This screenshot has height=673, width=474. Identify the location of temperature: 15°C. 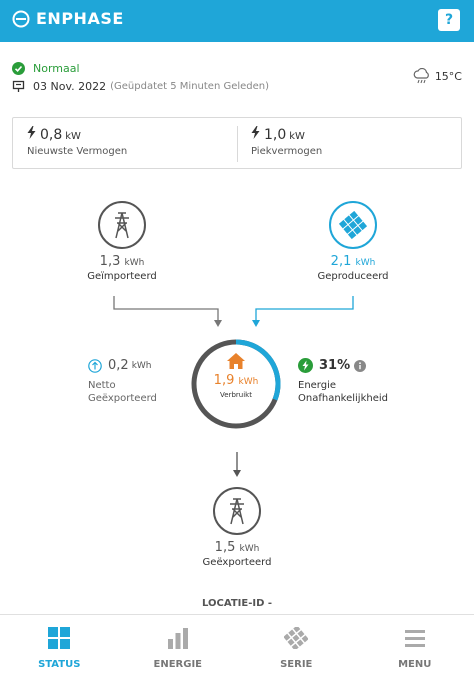
(448, 76).